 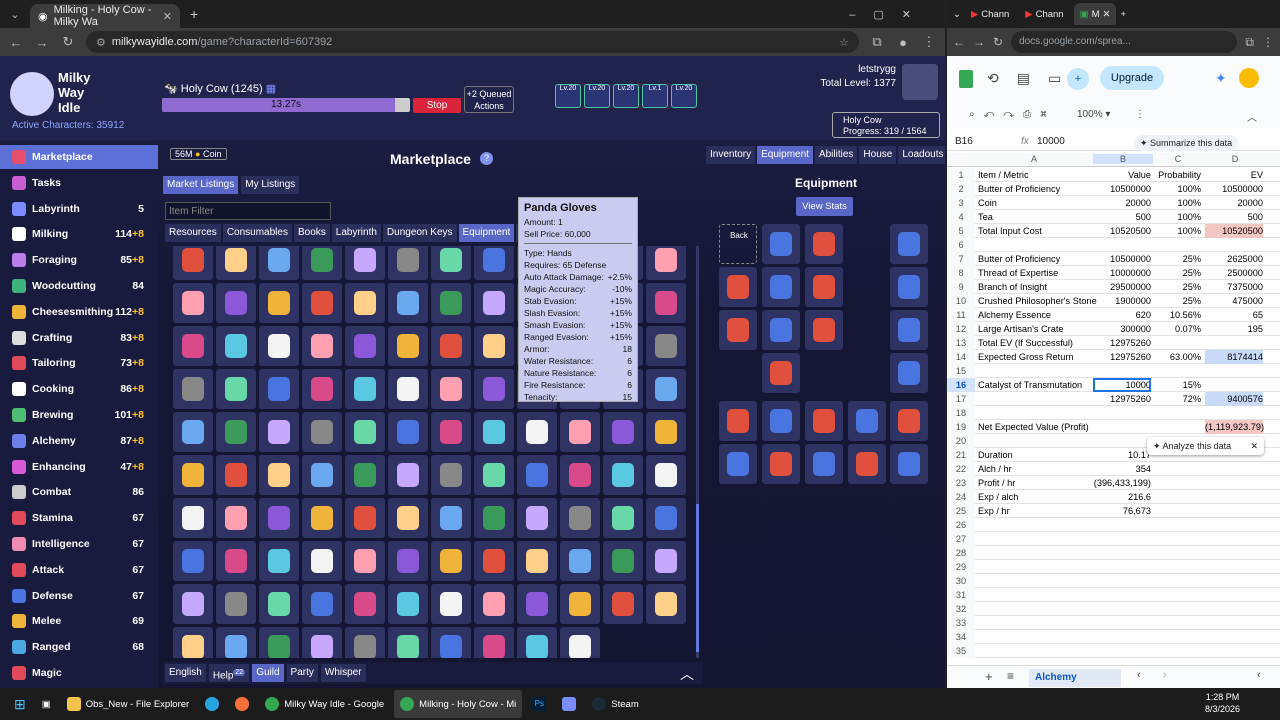 What do you see at coordinates (79, 544) in the screenshot?
I see `sidebar-item-intelligence: Intelligence 67` at bounding box center [79, 544].